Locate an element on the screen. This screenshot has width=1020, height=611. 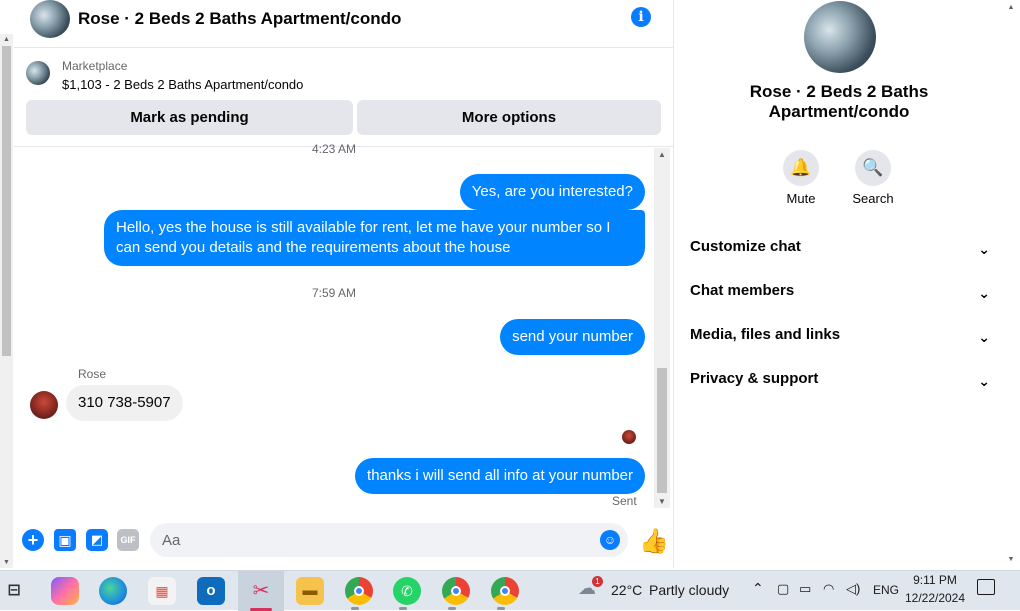
outlook-icon: o is located at coordinates (211, 591).